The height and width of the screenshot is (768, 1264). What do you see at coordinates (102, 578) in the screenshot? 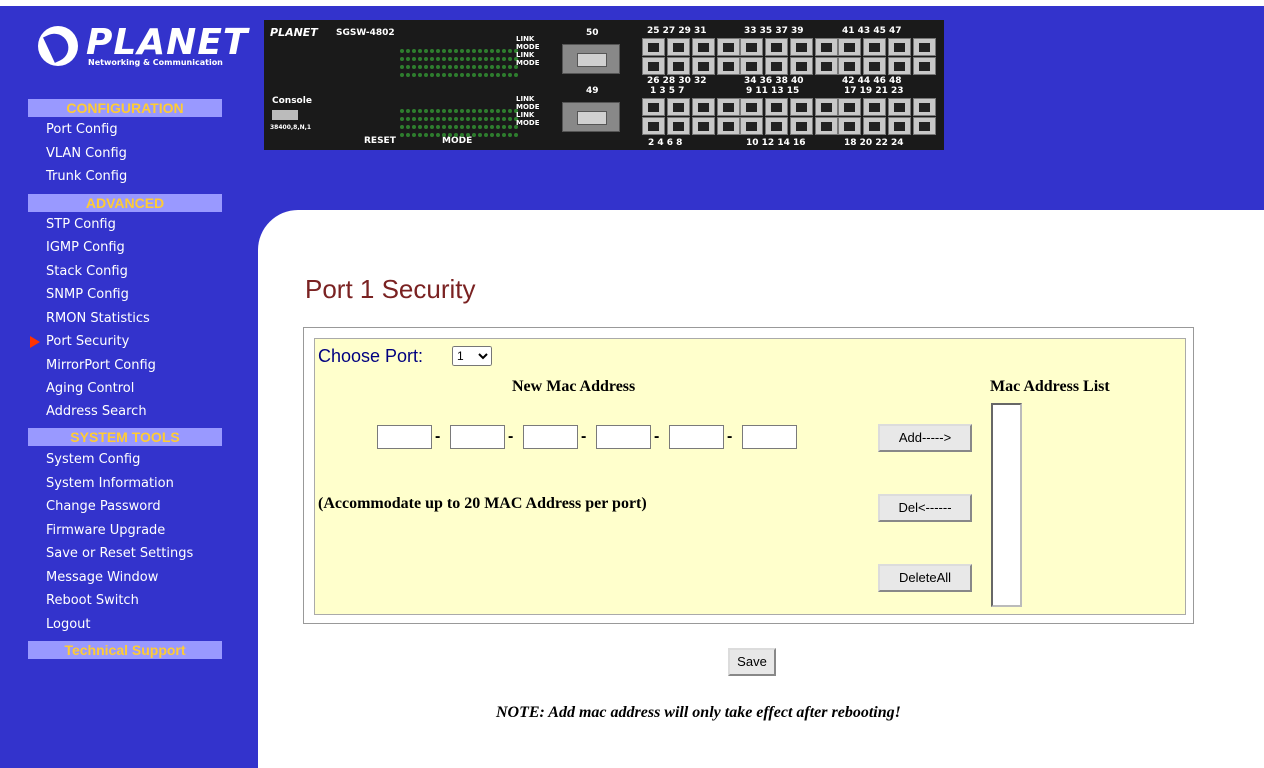
I see `menu-item-message-window: Message Window` at bounding box center [102, 578].